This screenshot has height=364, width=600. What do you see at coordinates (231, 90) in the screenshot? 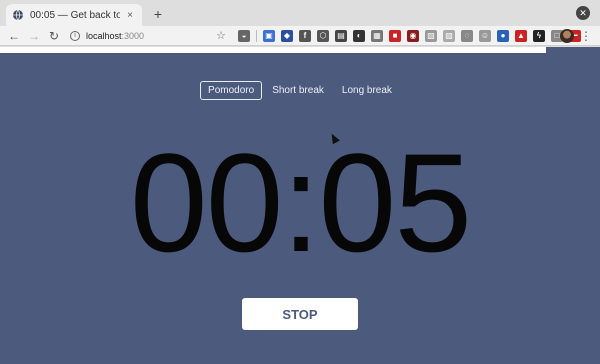
I see `mode-tab-pomodoro: Pomodoro` at bounding box center [231, 90].